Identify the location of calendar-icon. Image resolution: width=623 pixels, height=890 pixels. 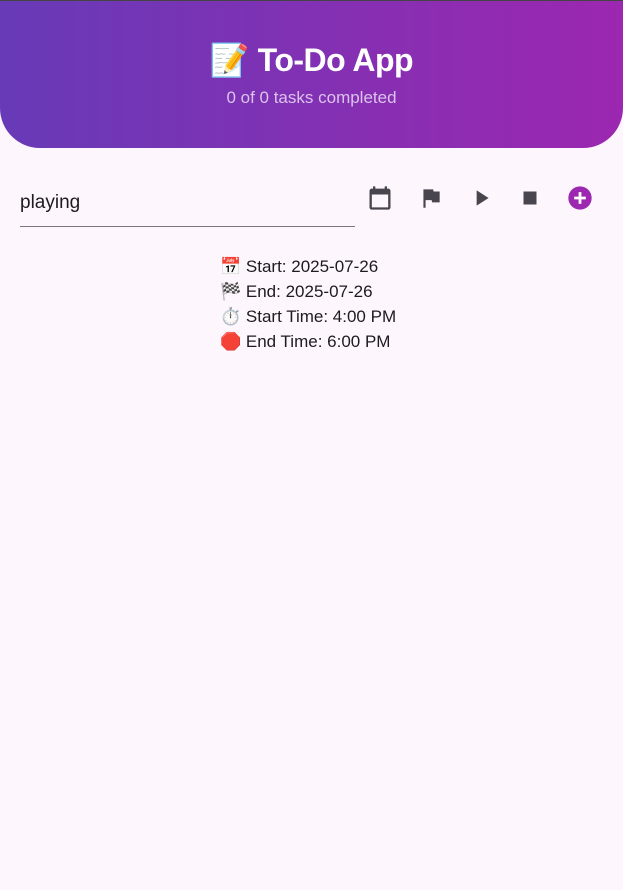
(380, 198).